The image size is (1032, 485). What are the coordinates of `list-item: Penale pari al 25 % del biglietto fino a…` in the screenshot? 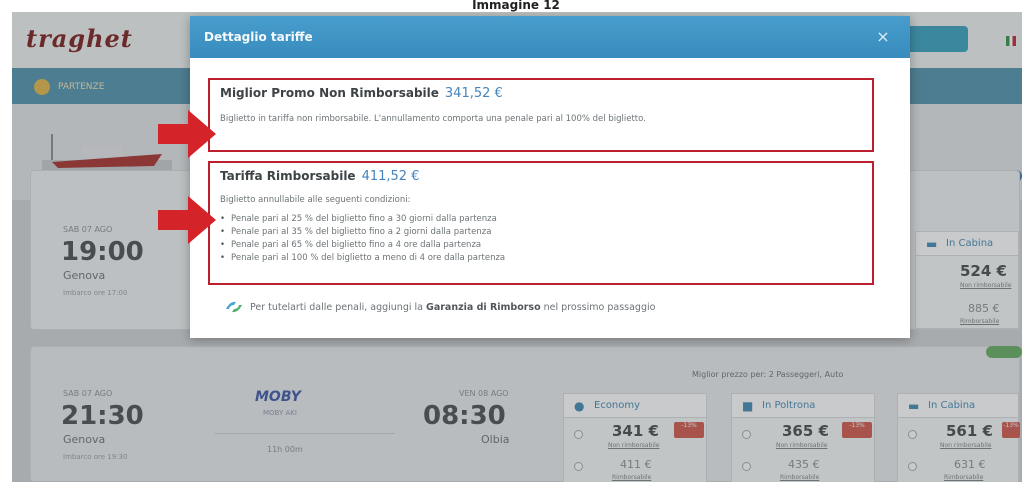 It's located at (362, 219).